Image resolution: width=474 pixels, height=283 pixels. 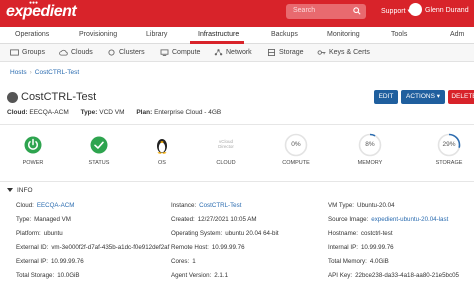 What do you see at coordinates (407, 275) in the screenshot?
I see `info-value: 22bce238-da33-4a18-aa80-21e5bc05` at bounding box center [407, 275].